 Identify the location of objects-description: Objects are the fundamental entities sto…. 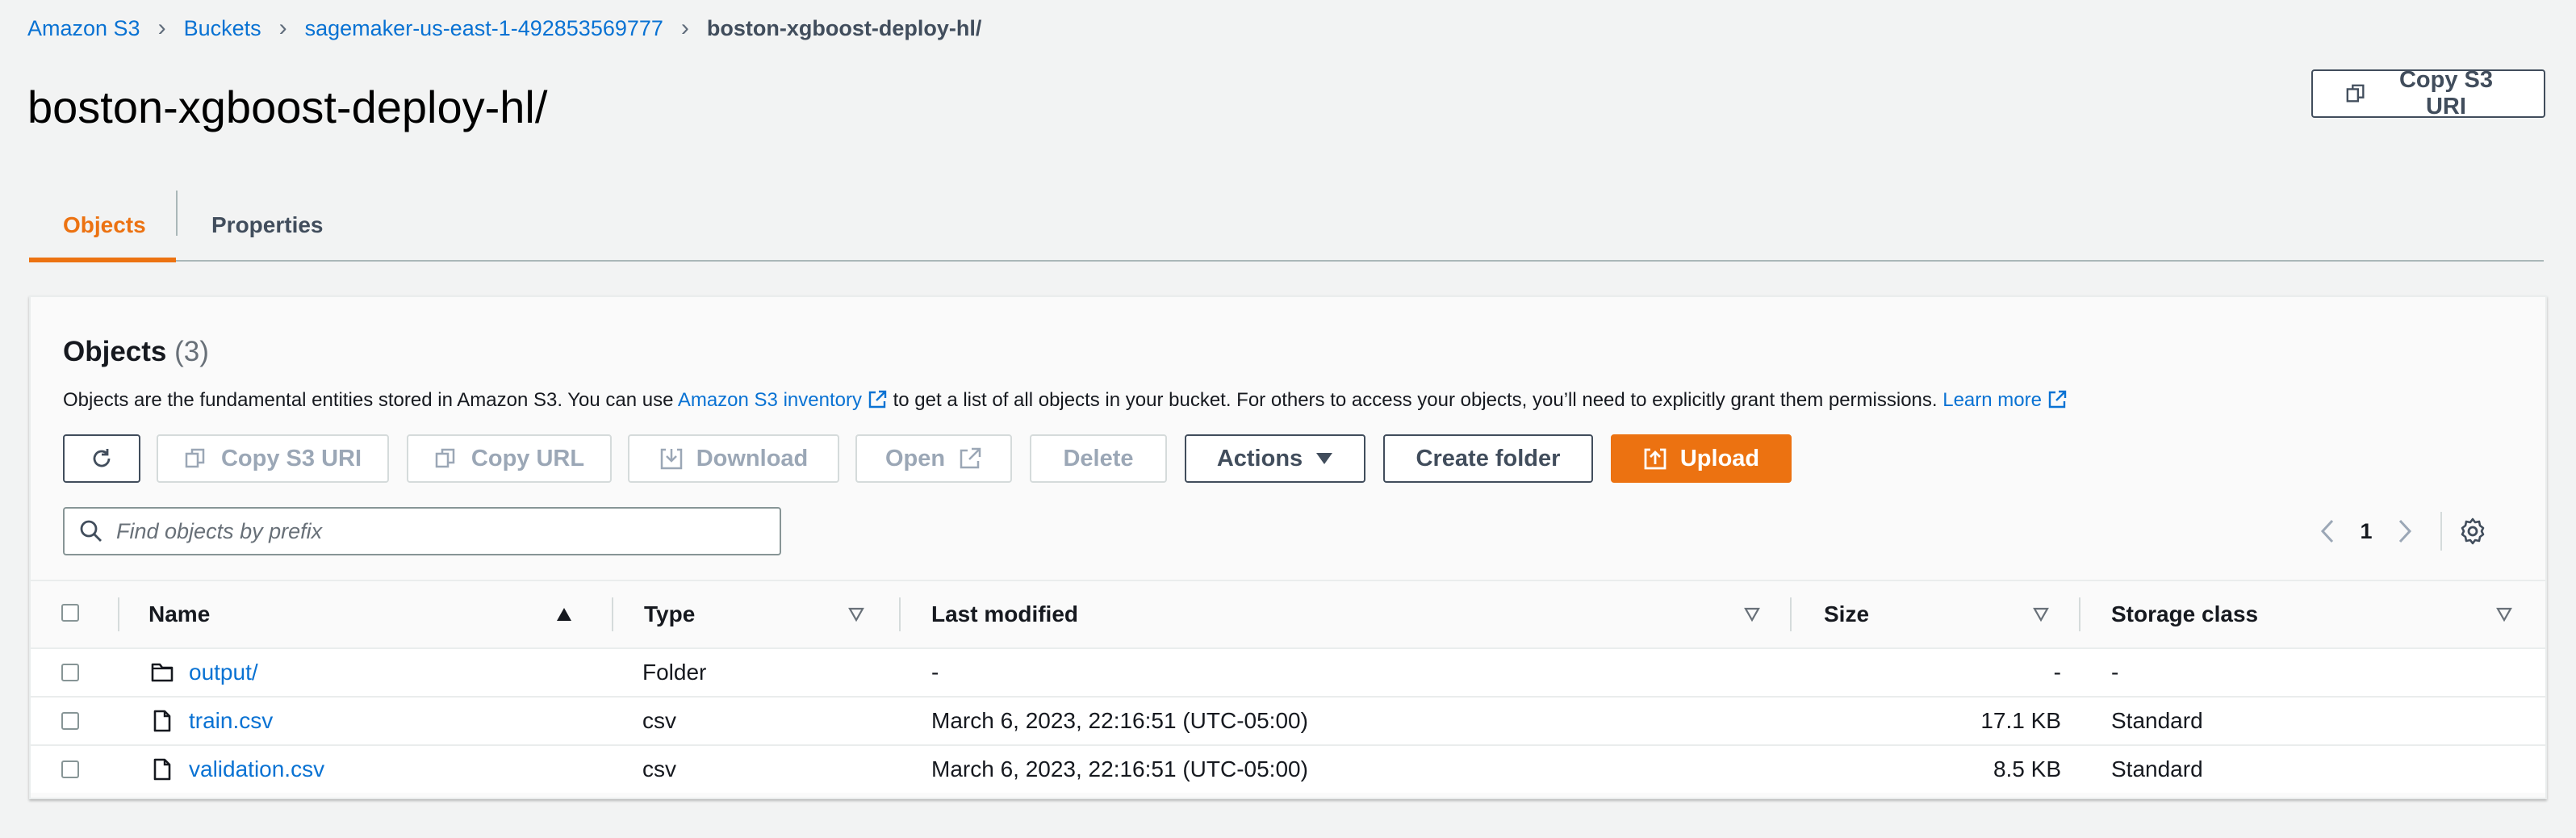
(1065, 401).